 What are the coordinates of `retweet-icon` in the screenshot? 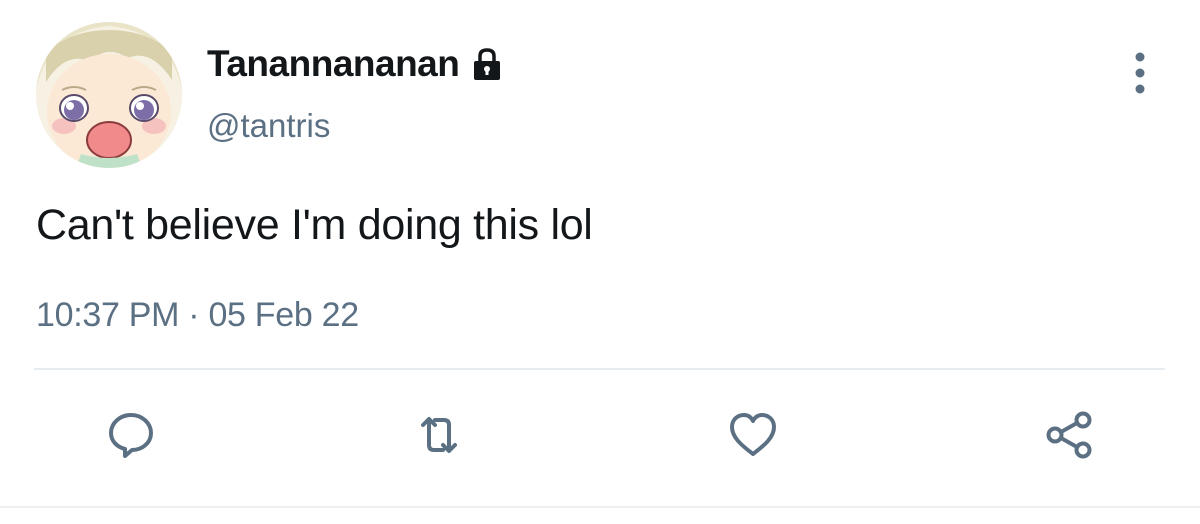 It's located at (439, 435).